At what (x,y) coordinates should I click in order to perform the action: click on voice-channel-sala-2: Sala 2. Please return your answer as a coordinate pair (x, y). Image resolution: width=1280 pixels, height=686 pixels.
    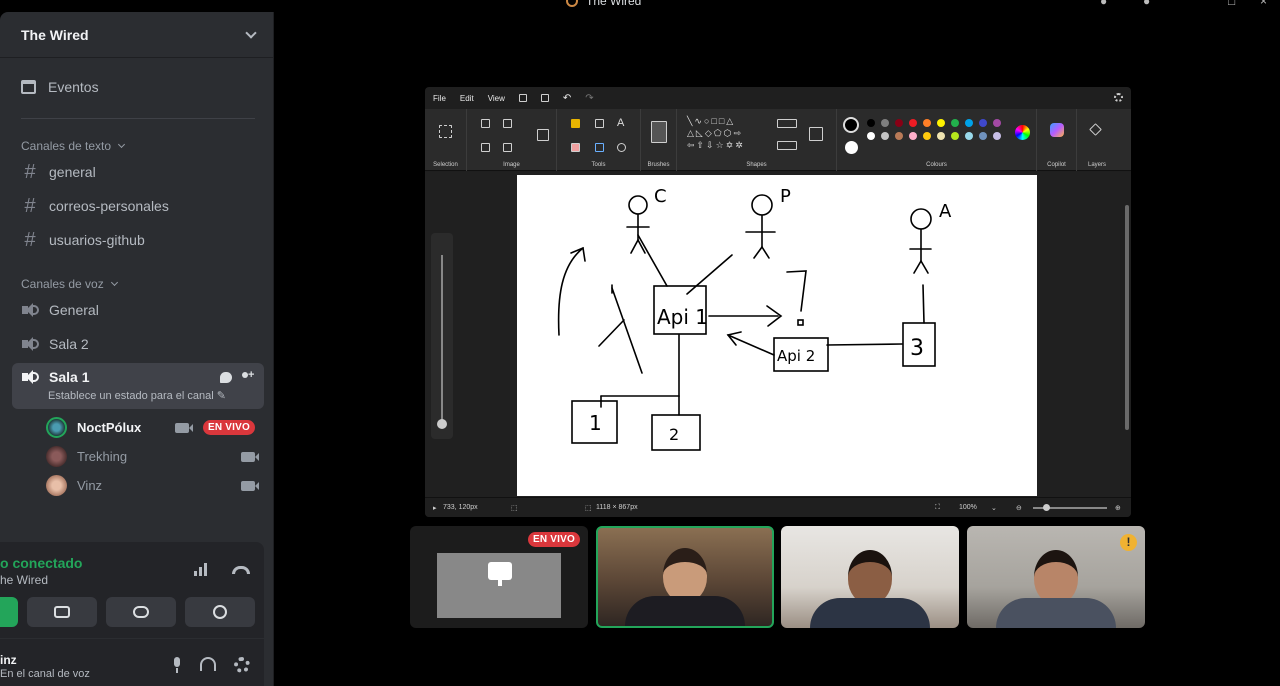
    Looking at the image, I should click on (136, 344).